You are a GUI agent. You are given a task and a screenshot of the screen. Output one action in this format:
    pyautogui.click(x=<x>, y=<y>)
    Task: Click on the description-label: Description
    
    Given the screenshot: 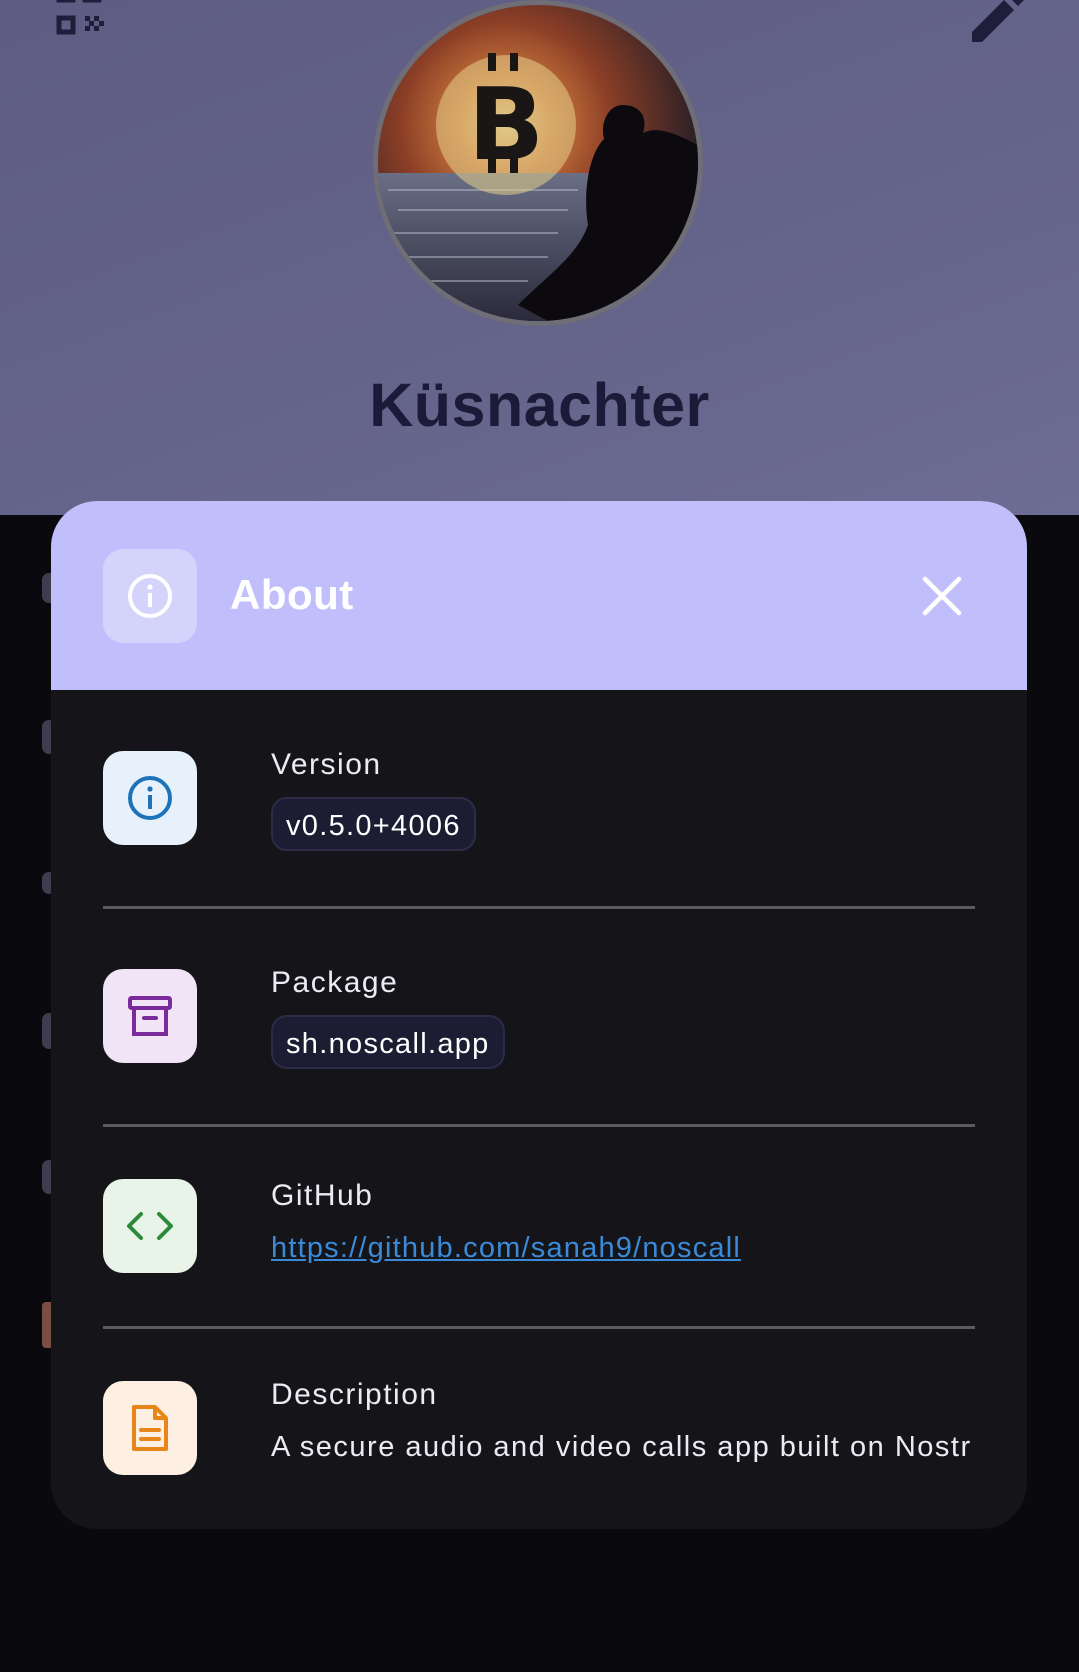 What is the action you would take?
    pyautogui.click(x=354, y=1394)
    